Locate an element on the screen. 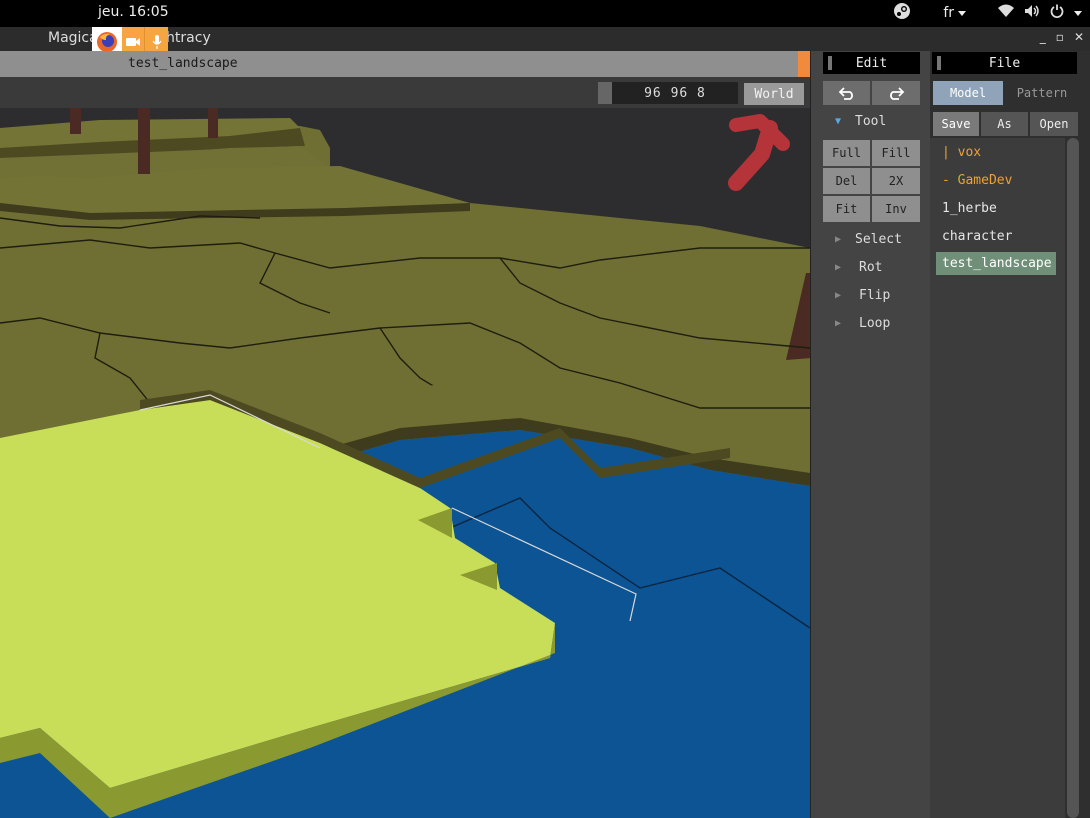 The width and height of the screenshot is (1090, 818). fill-button: Fill is located at coordinates (896, 153).